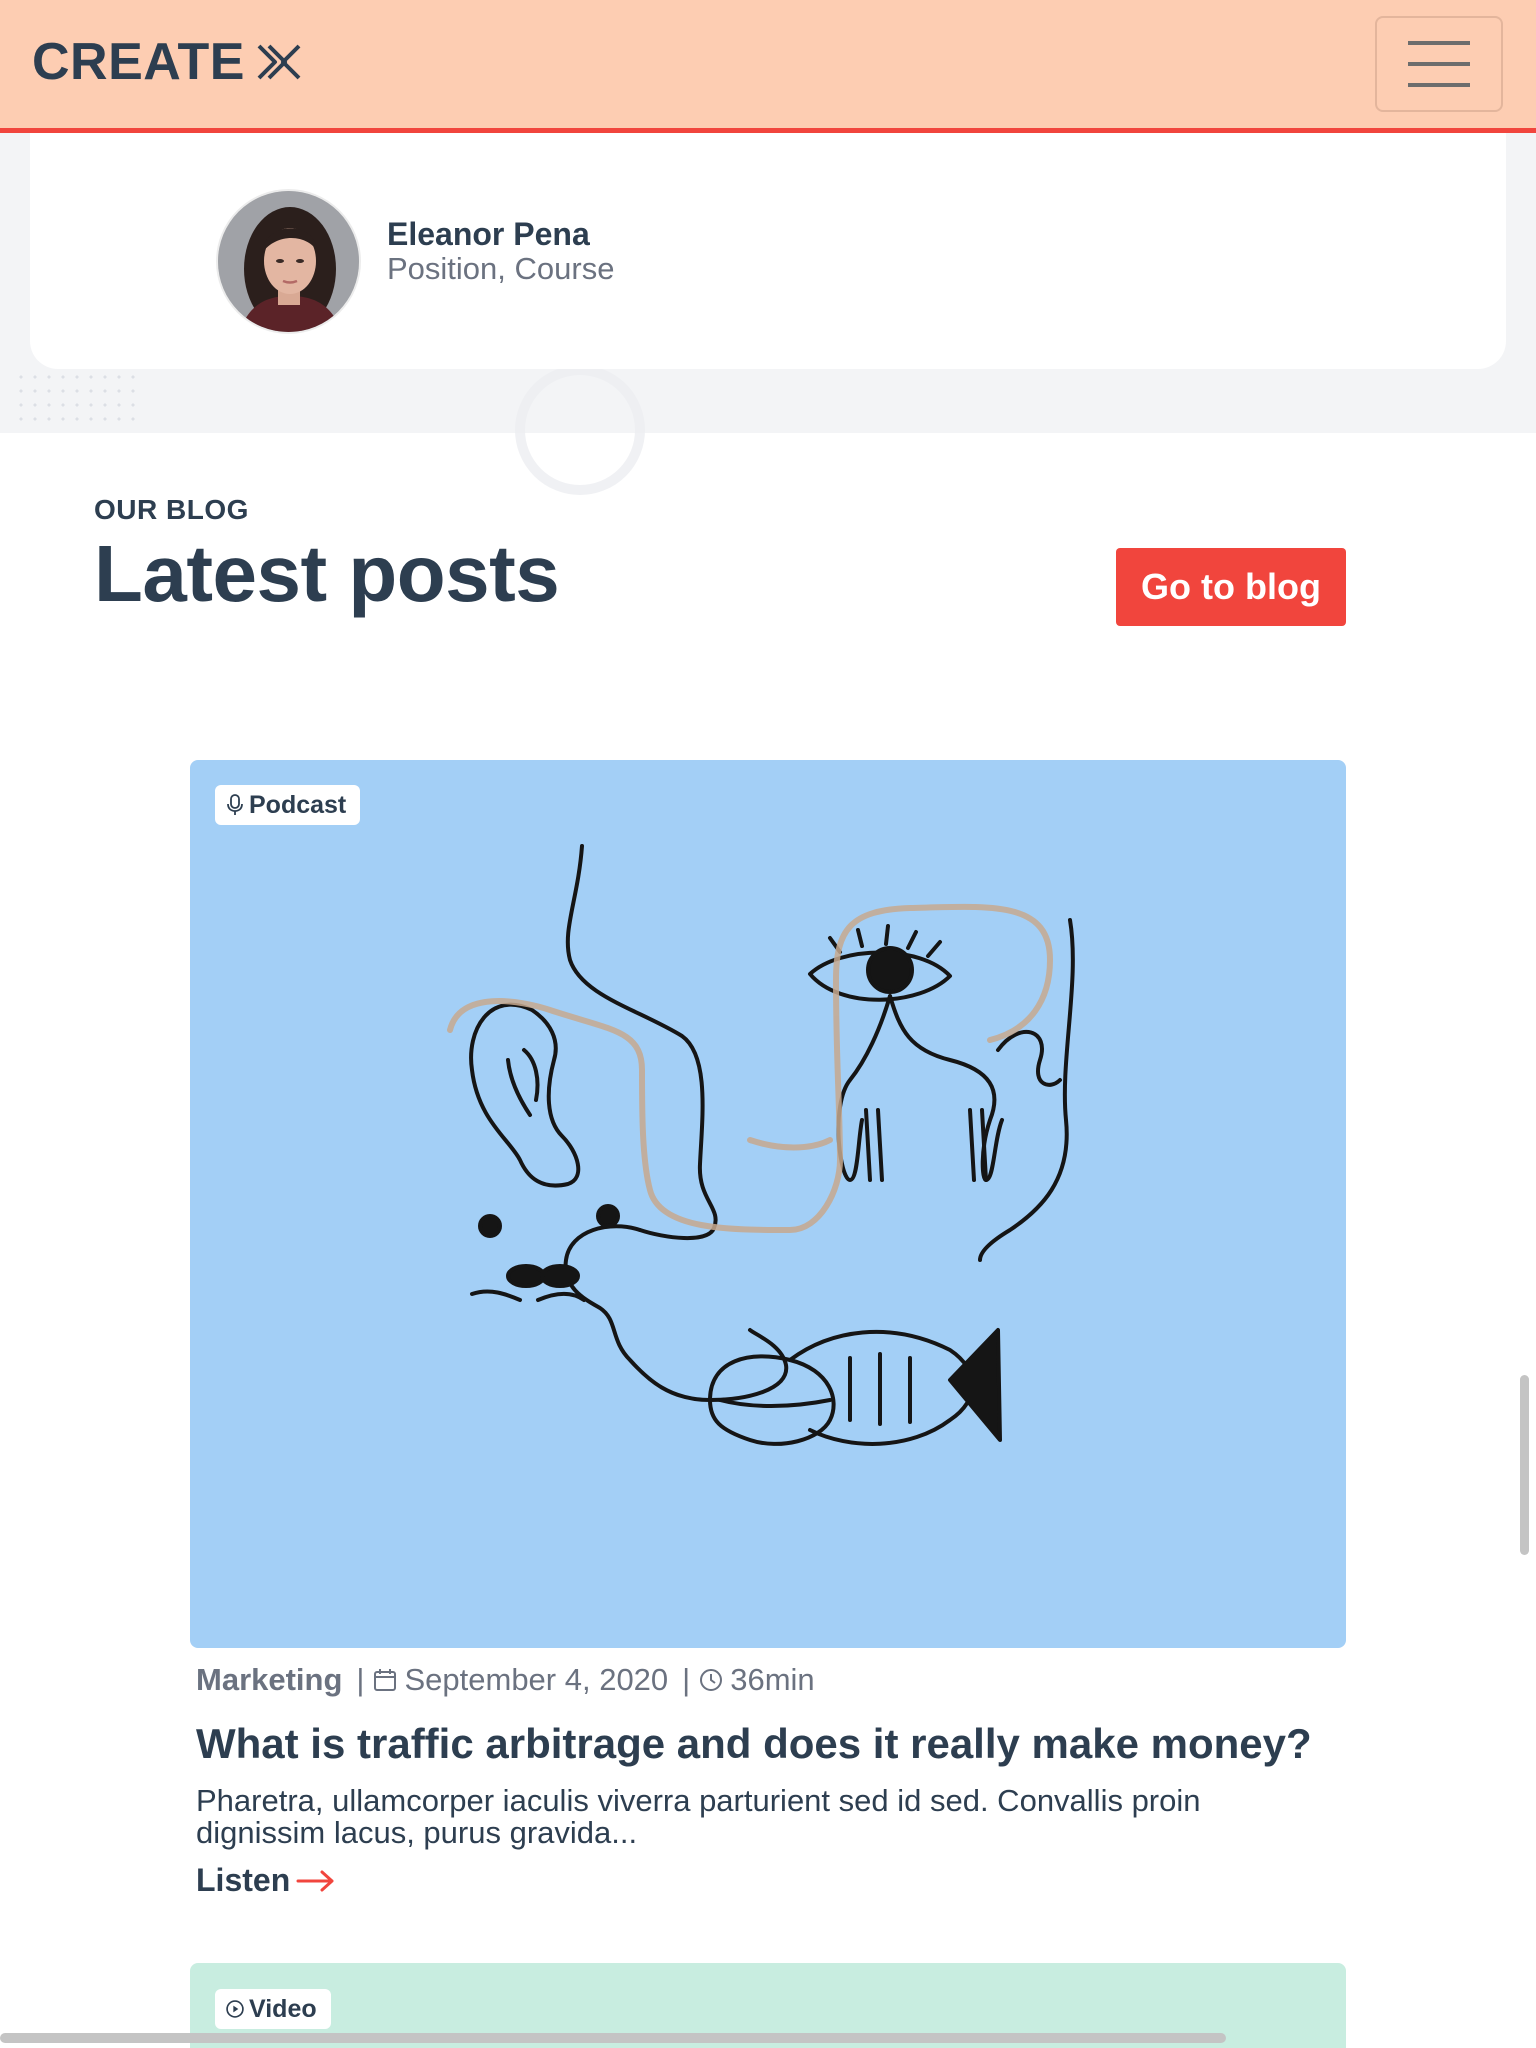  I want to click on testimonial-author-name: Eleanor Pena, so click(488, 234).